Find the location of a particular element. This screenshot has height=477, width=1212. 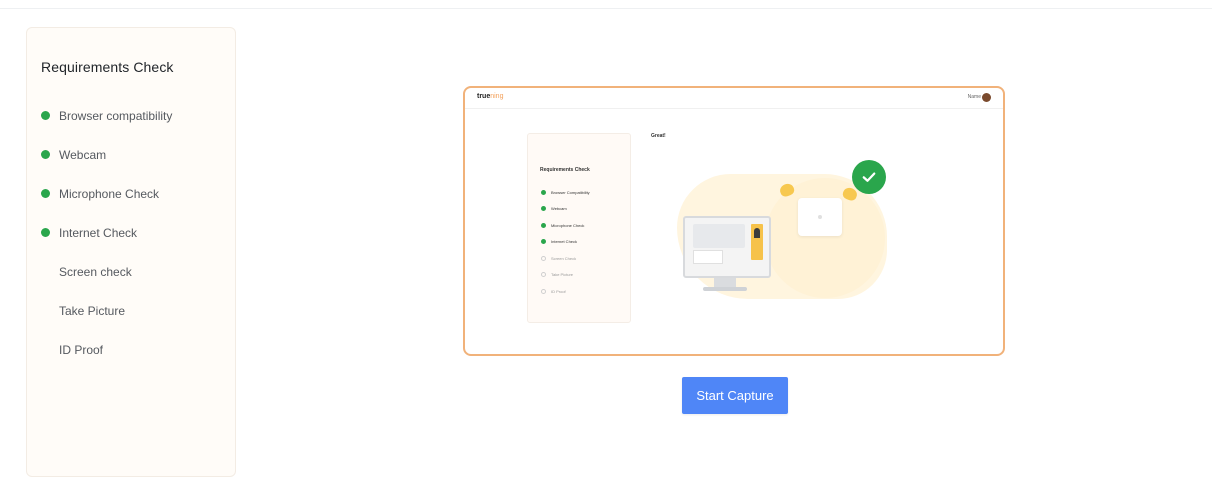

preview-logo: truening is located at coordinates (490, 96).